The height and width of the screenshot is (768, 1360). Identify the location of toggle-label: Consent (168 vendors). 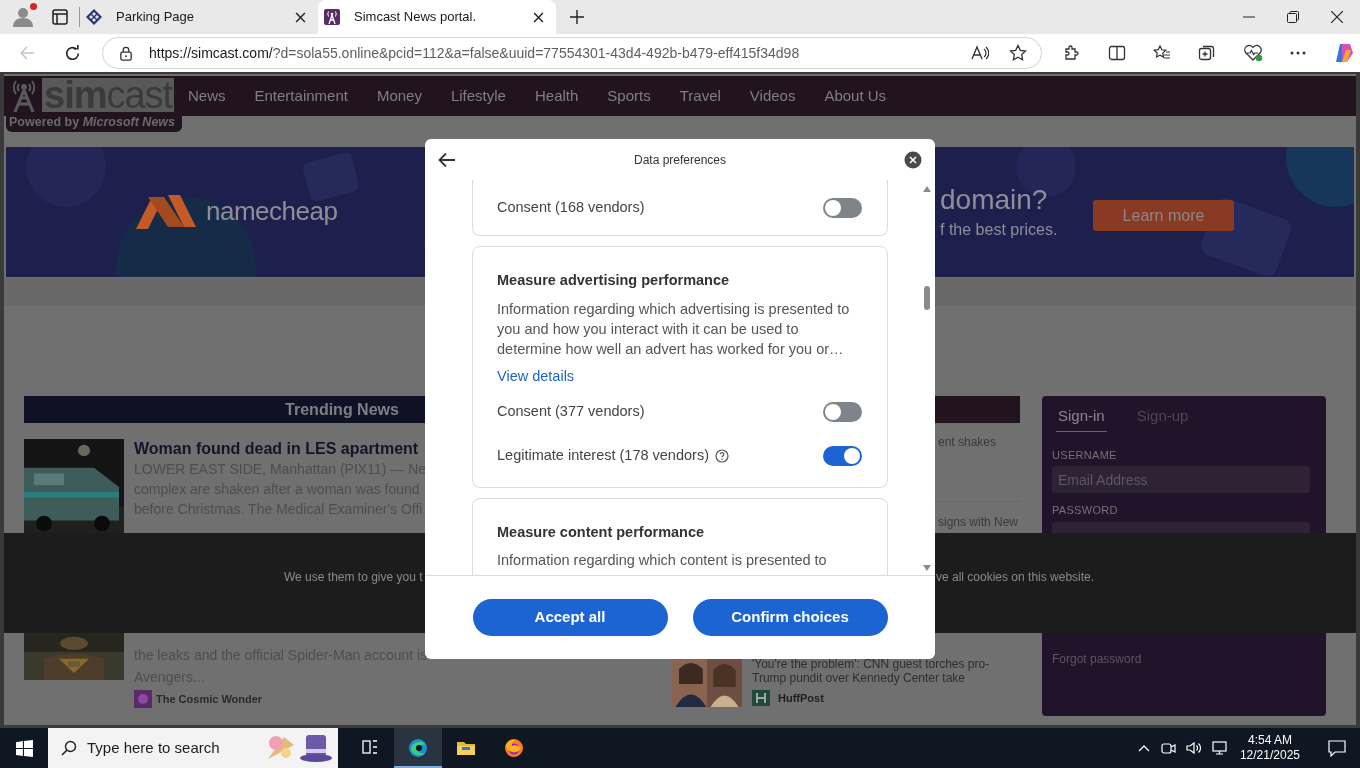
(571, 207).